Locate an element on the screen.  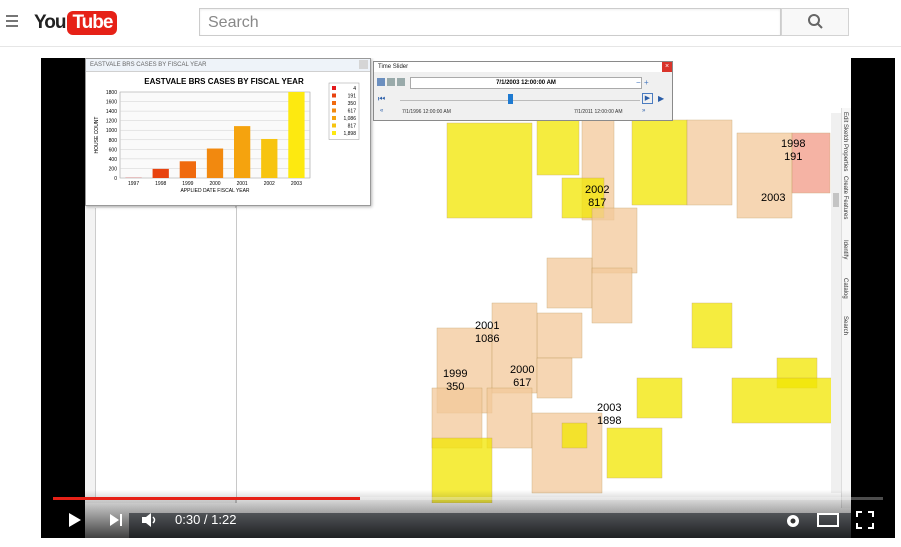
theater-mode-icon is located at coordinates (828, 520).